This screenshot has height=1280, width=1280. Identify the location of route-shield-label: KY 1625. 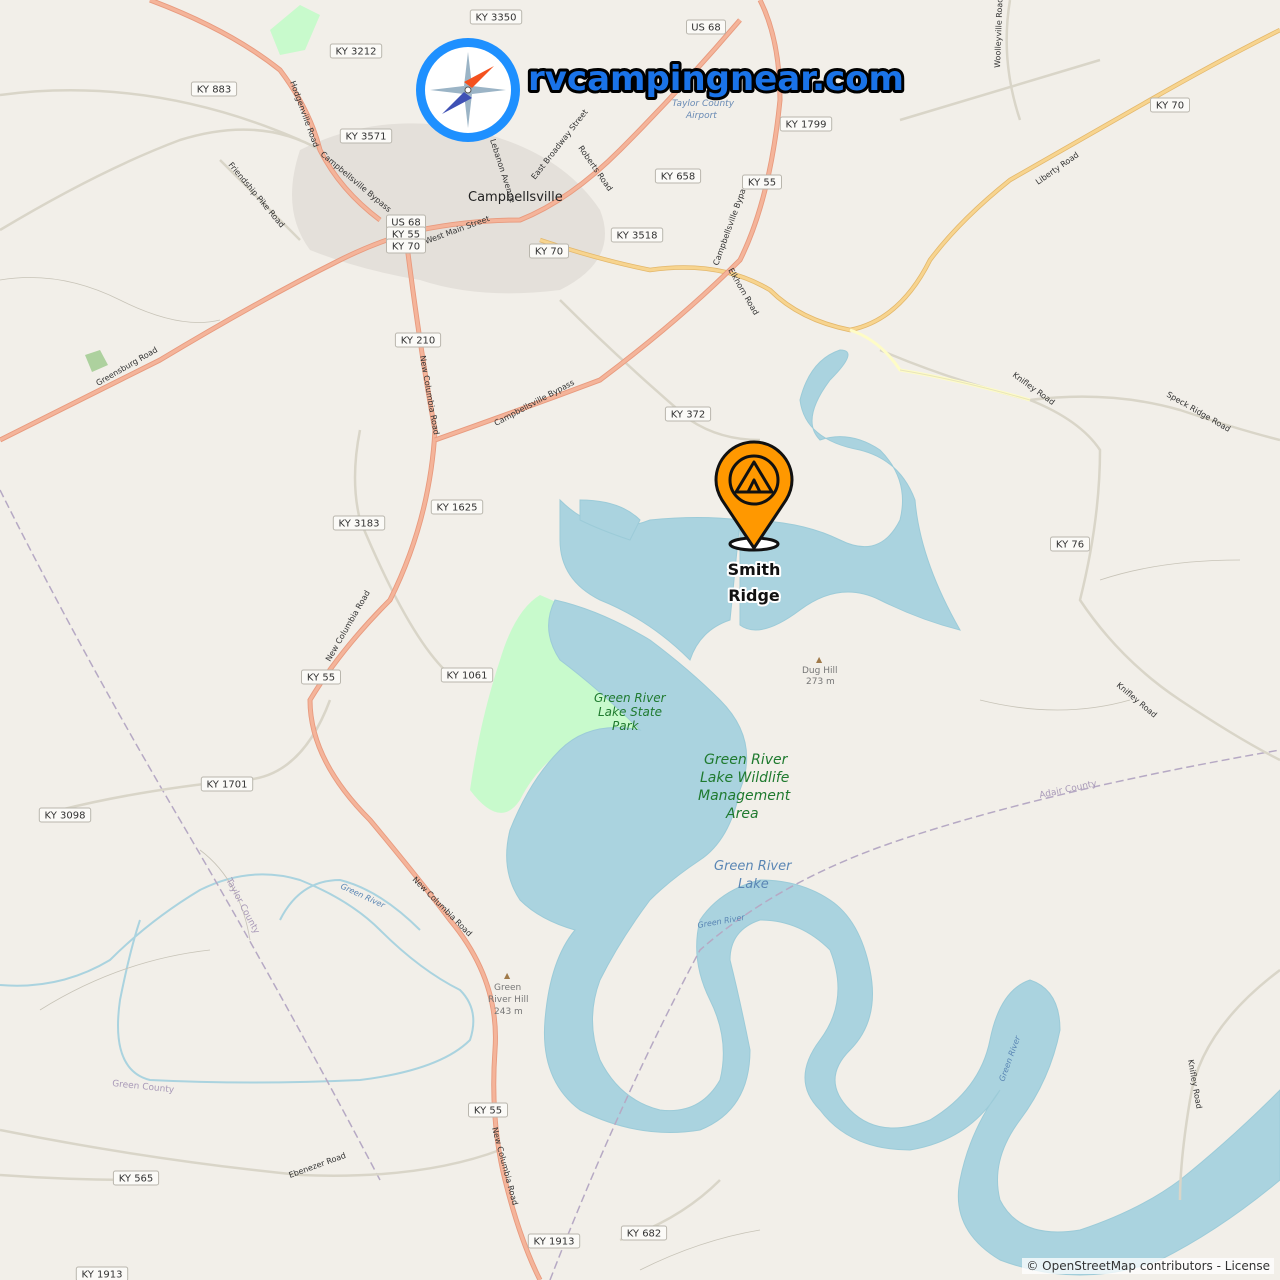
(457, 508).